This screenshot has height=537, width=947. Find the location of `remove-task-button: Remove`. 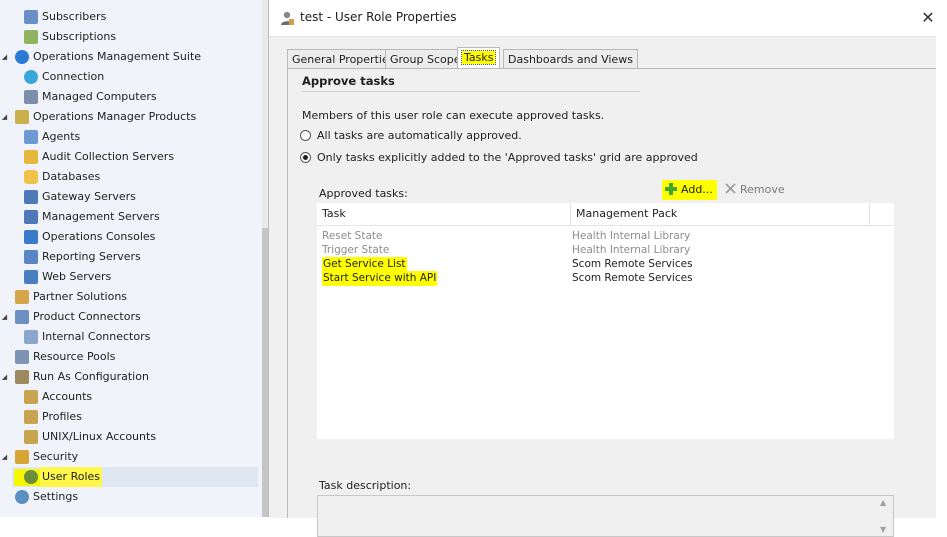

remove-task-button: Remove is located at coordinates (754, 190).